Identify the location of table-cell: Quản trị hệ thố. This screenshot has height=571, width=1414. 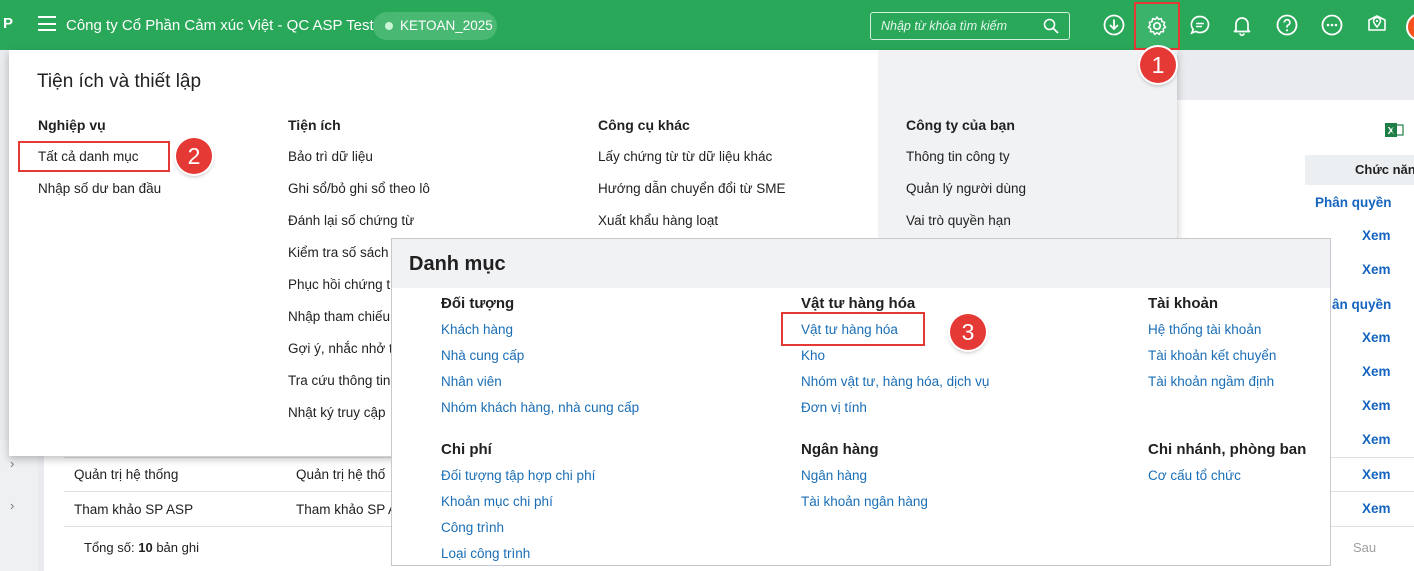
(341, 474).